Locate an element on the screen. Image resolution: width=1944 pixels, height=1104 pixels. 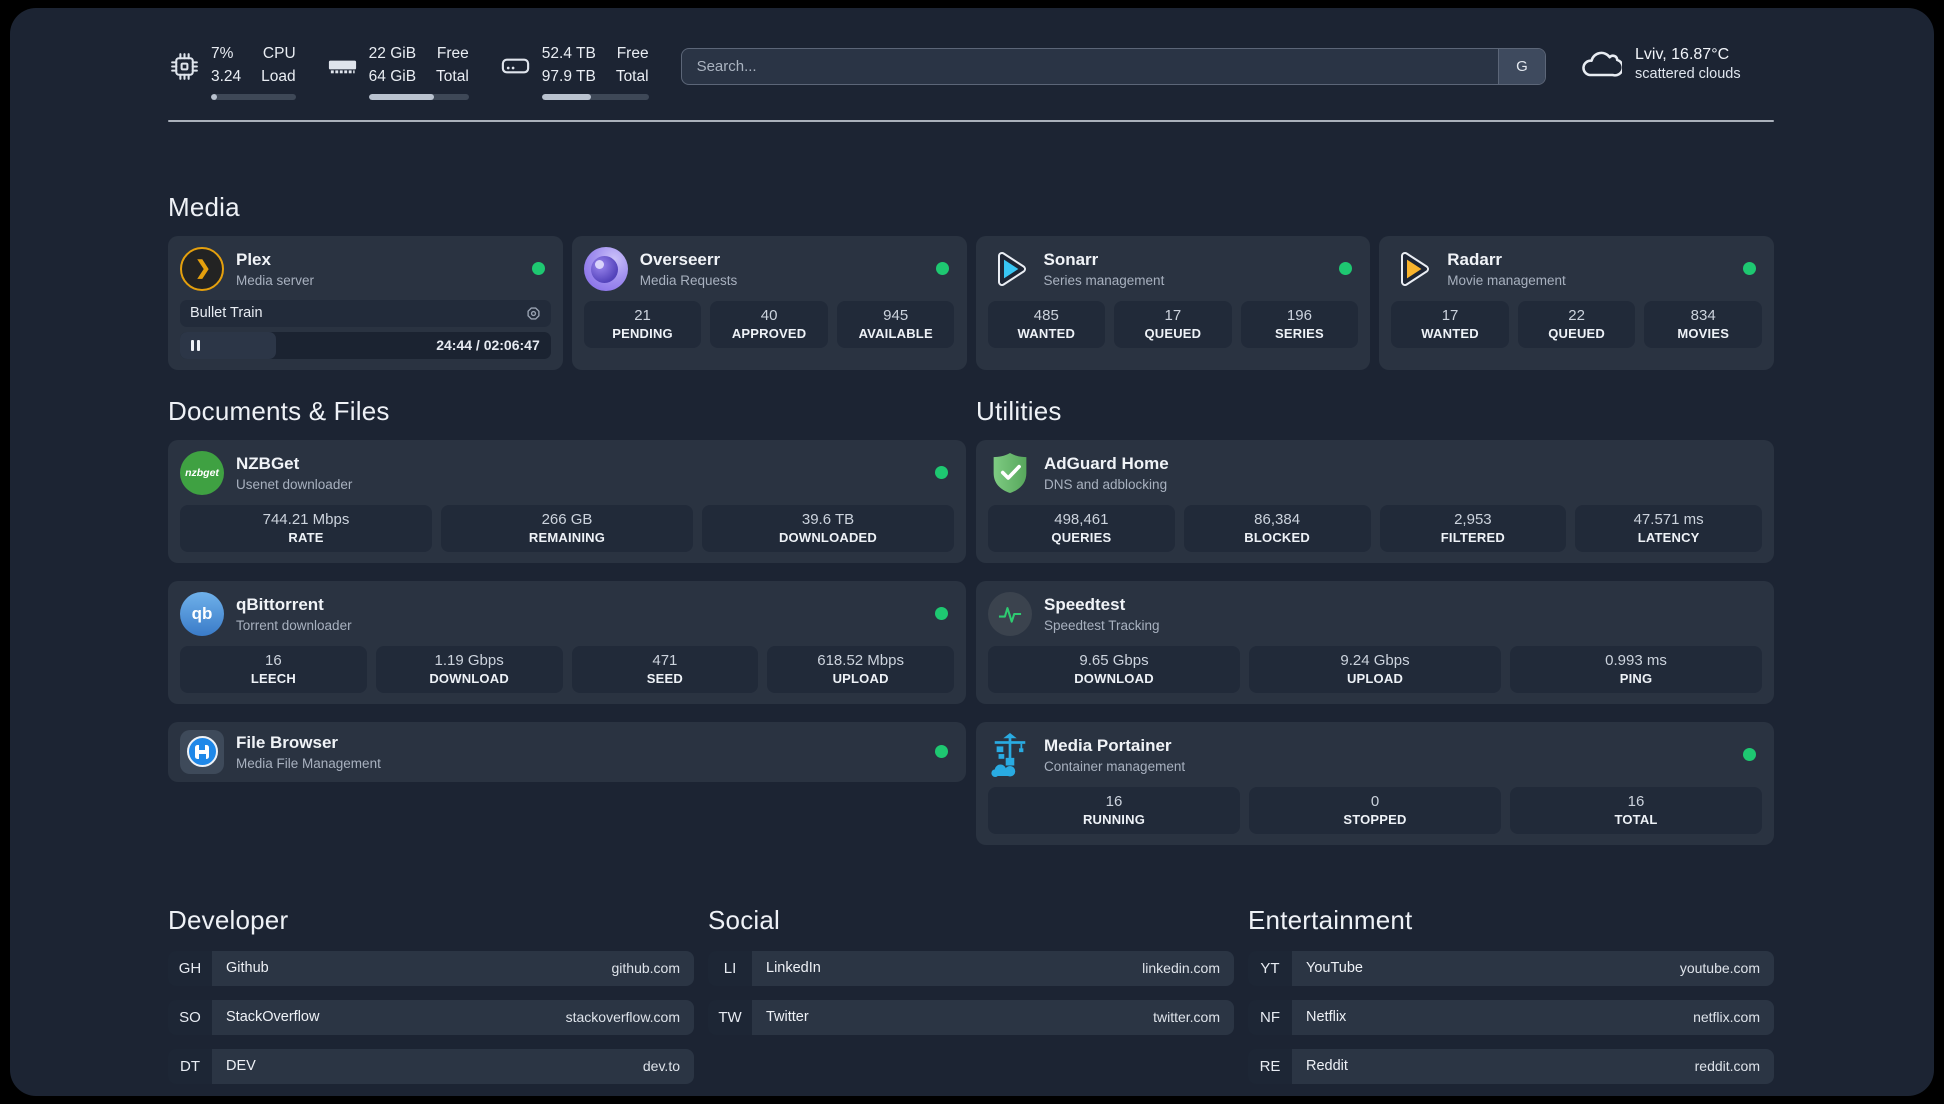
speedtest-app-link: Speedtest Speedtest Tracking is located at coordinates (1375, 613).